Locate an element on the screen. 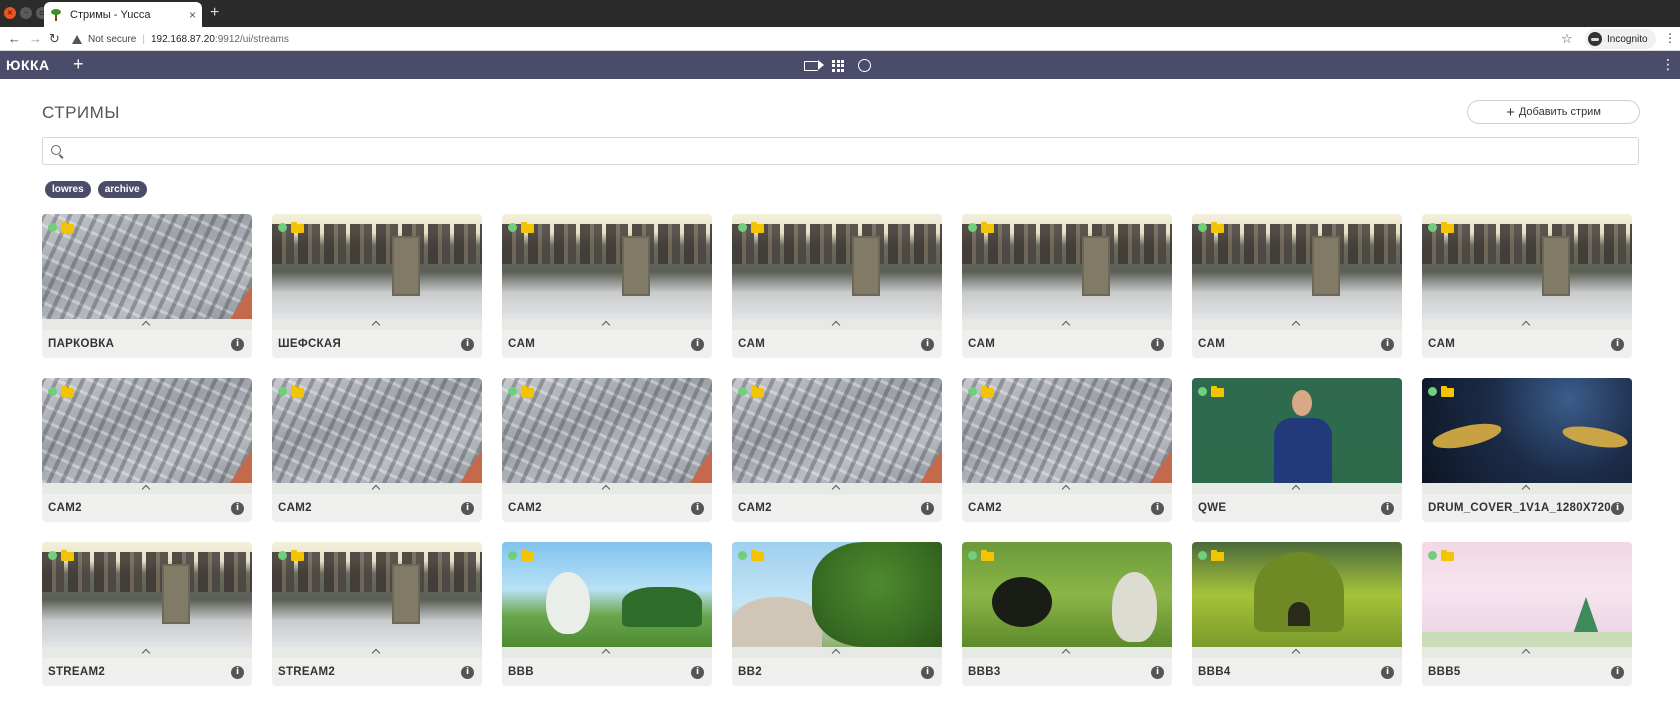 Image resolution: width=1680 pixels, height=712 pixels. back-arrow-icon: ← is located at coordinates (14, 39).